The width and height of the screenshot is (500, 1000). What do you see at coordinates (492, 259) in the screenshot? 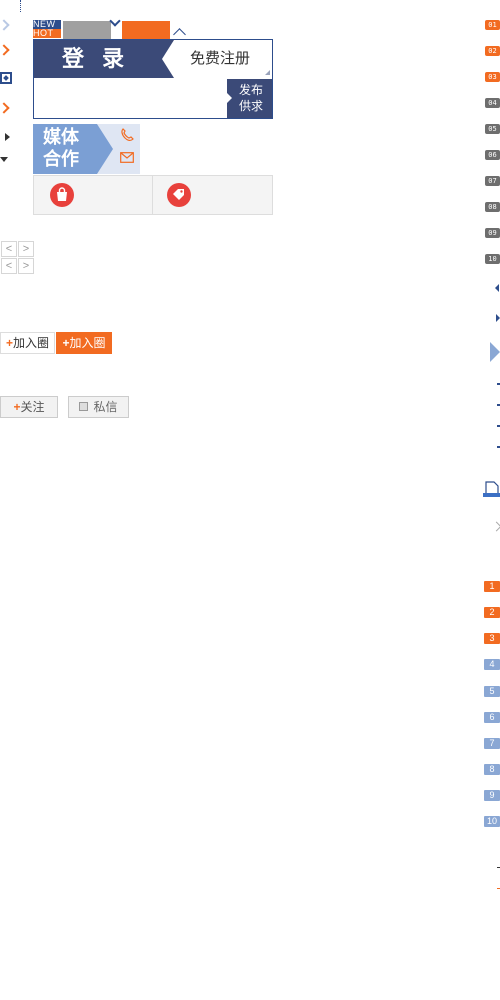
I see `rank-badge: 10` at bounding box center [492, 259].